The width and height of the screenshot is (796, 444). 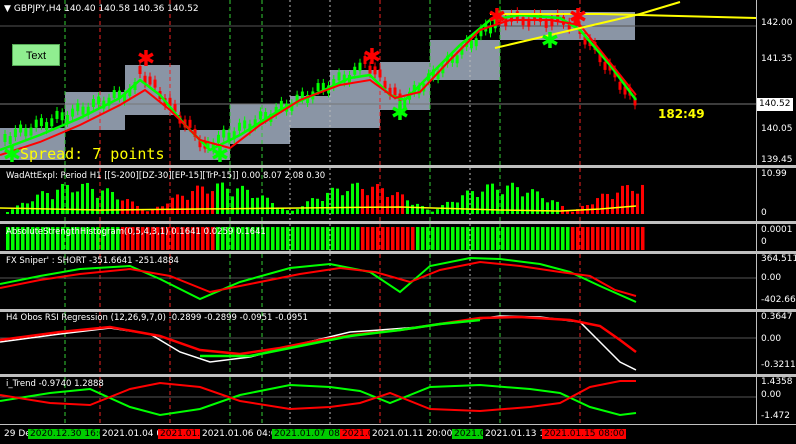 What do you see at coordinates (378, 281) in the screenshot?
I see `fxsniper-panel: FX Sniper' : SHORT -351.6641 -251.4884` at bounding box center [378, 281].